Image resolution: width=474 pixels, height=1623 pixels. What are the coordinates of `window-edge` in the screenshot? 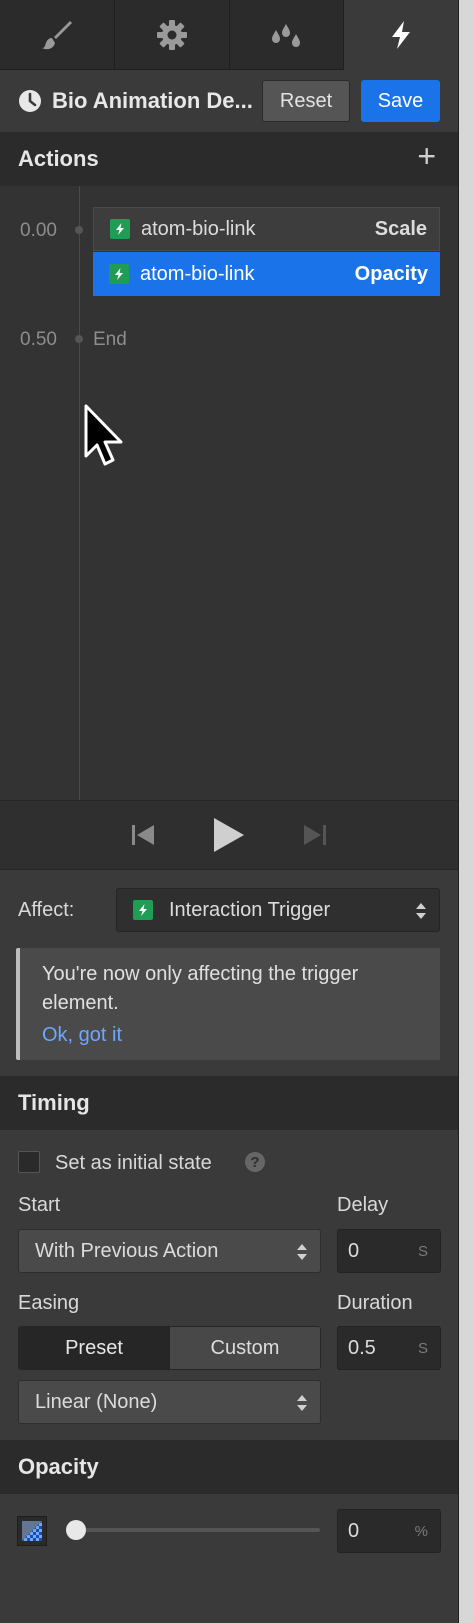 It's located at (466, 811).